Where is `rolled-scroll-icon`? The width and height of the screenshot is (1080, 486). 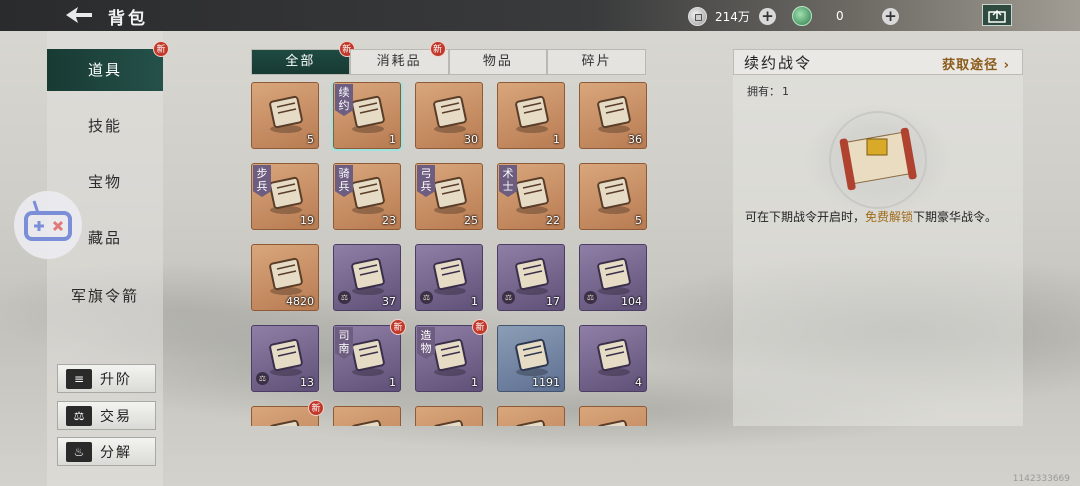
rolled-scroll-icon is located at coordinates (614, 194).